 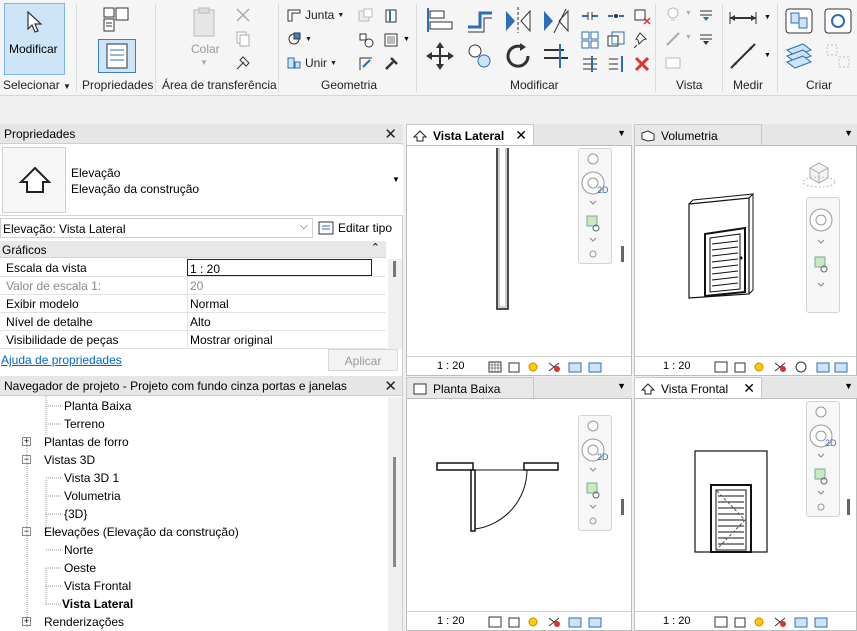 What do you see at coordinates (395, 514) in the screenshot?
I see `browser-scrollbar` at bounding box center [395, 514].